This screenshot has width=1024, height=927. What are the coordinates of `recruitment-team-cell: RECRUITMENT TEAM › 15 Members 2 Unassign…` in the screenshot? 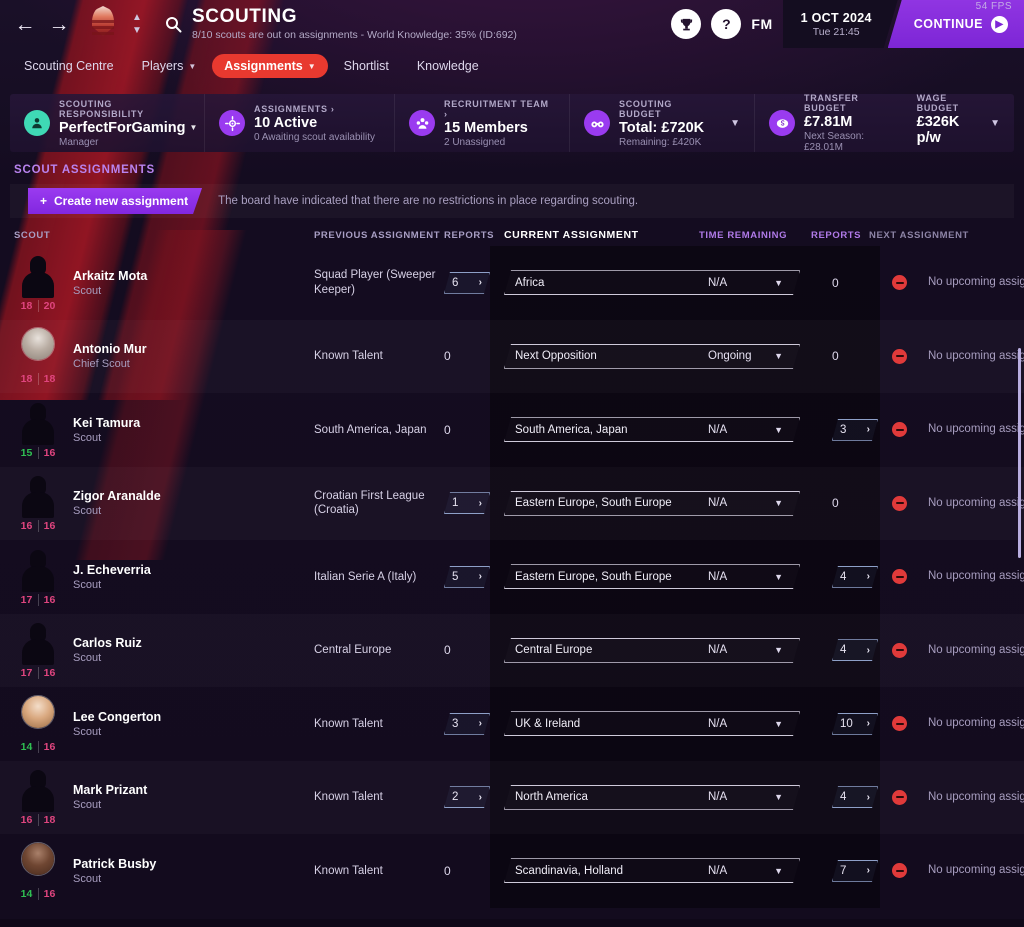 It's located at (482, 123).